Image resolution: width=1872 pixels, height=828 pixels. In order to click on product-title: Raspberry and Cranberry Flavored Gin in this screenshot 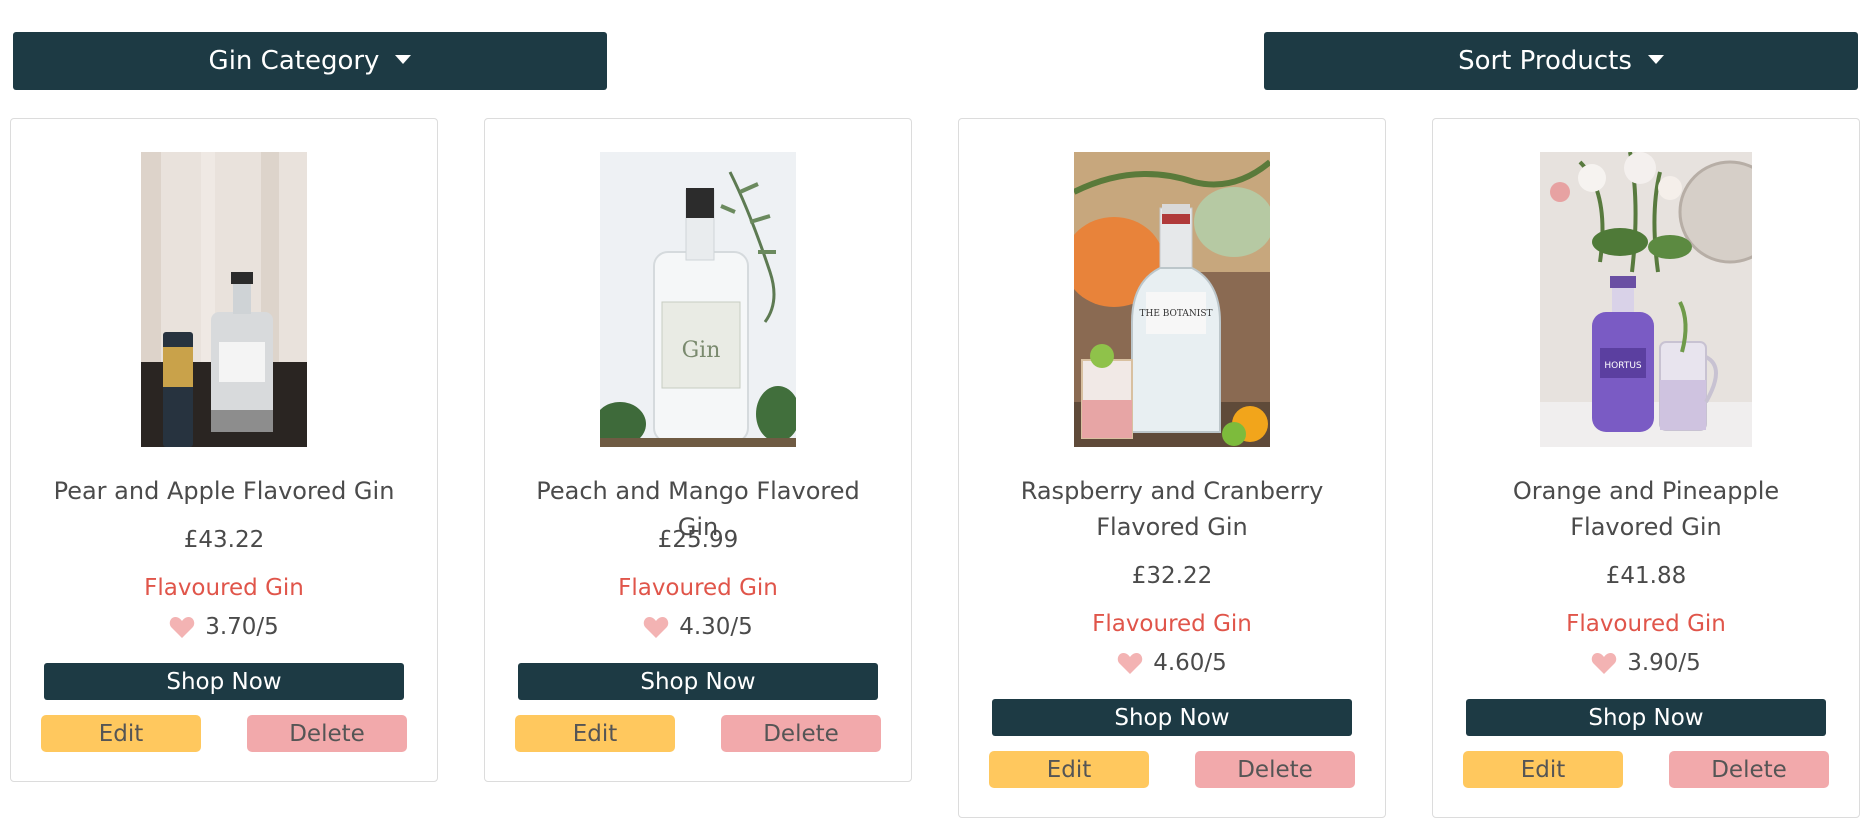, I will do `click(1172, 509)`.